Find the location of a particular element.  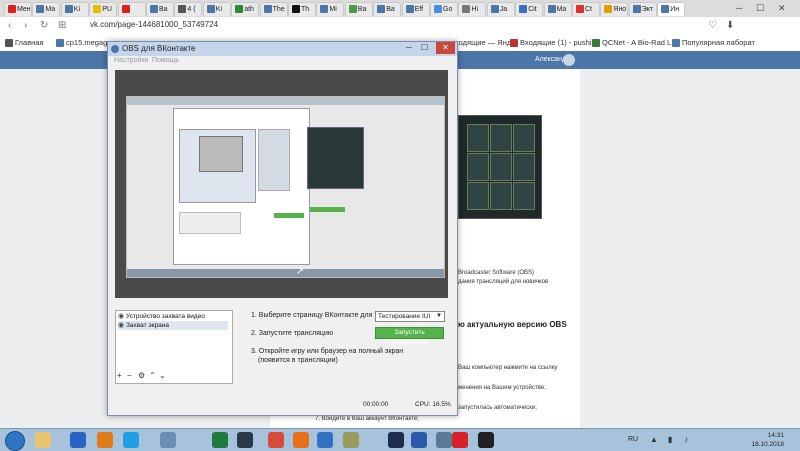

browser-tab: ath is located at coordinates (245, 9).